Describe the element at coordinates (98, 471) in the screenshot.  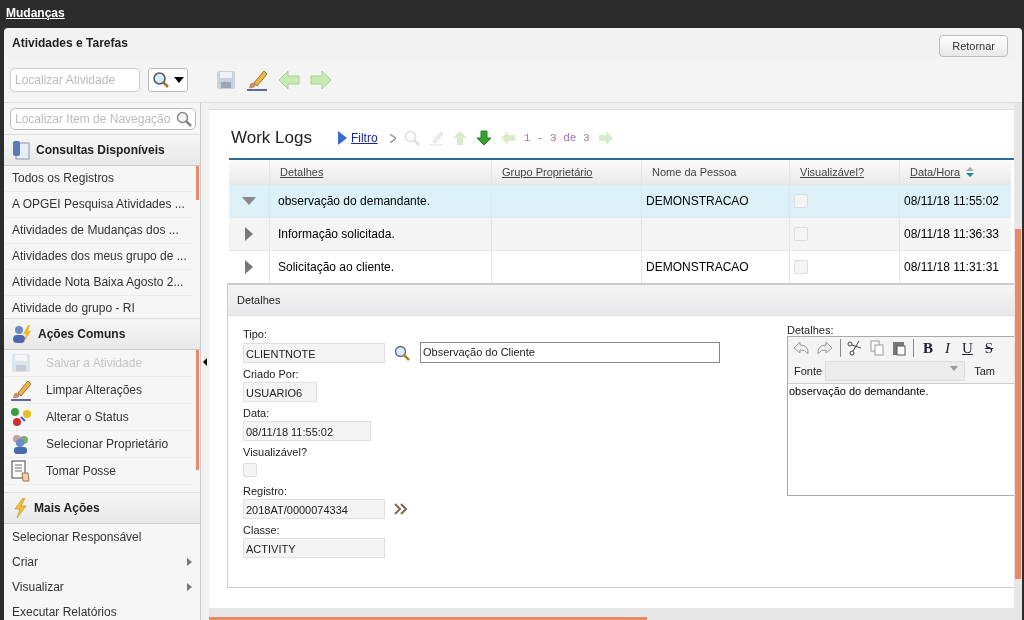
I see `action-item: Tomar Posse` at that location.